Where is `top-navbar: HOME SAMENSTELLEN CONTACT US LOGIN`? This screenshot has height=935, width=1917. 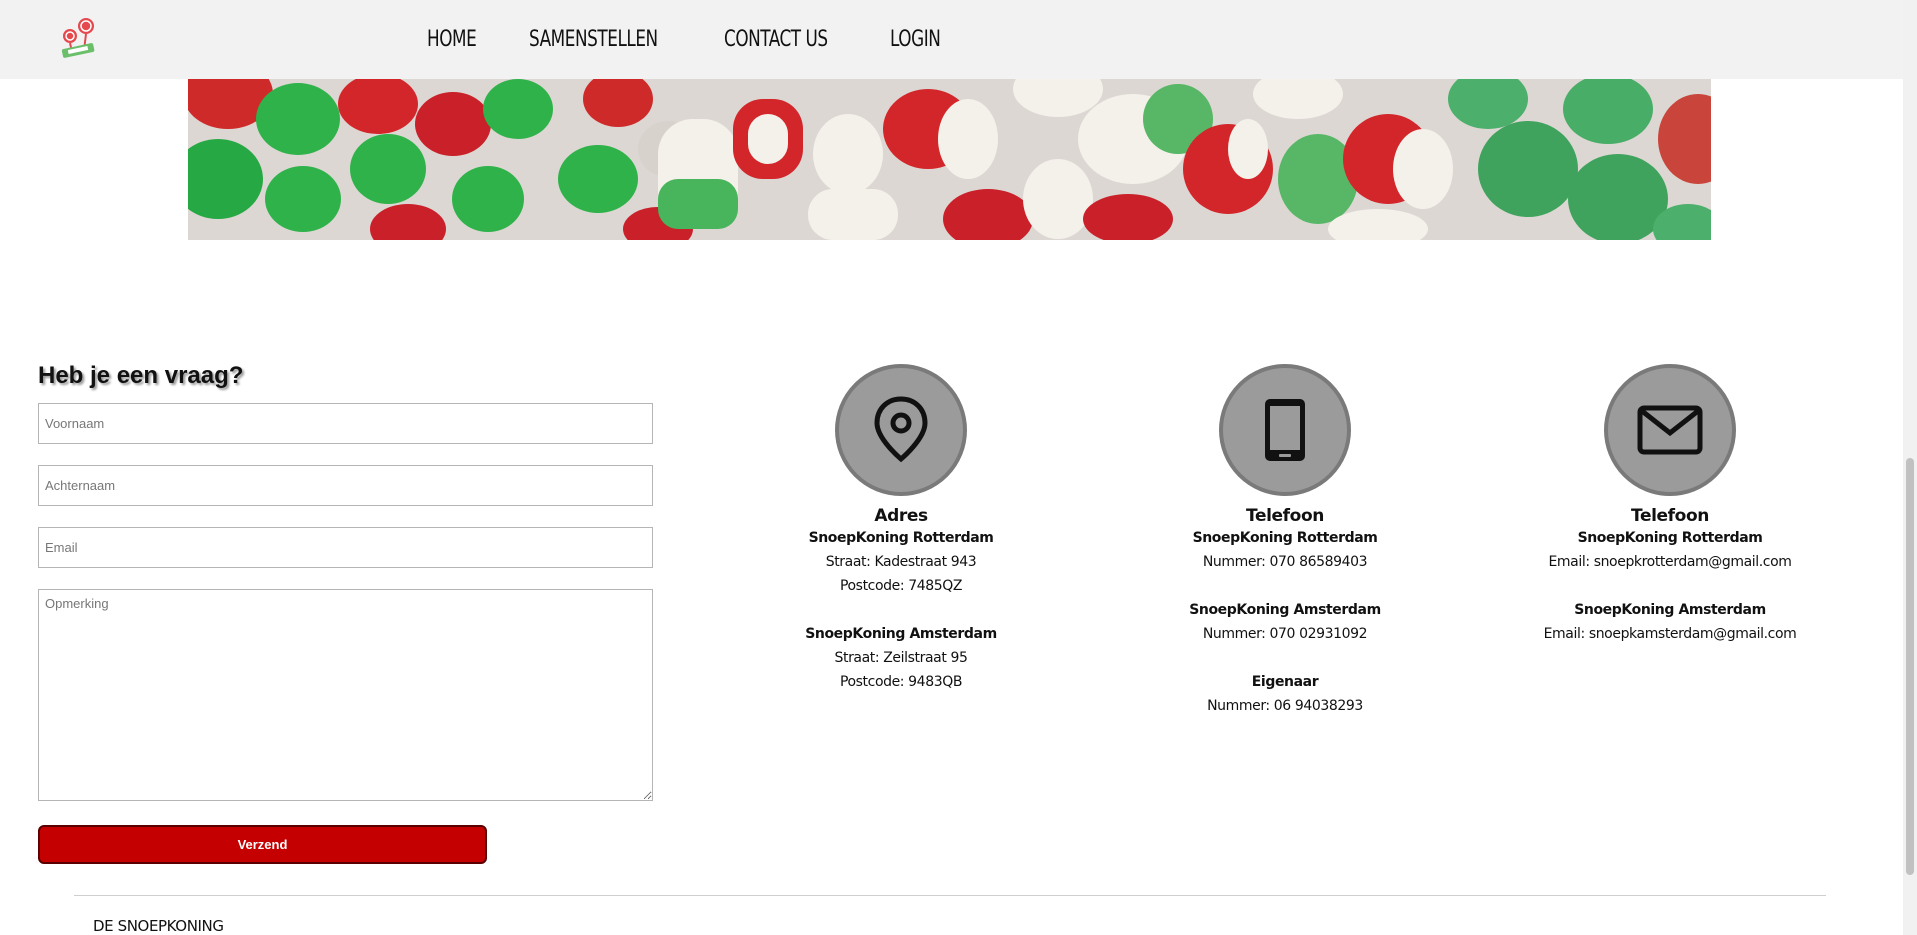
top-navbar: HOME SAMENSTELLEN CONTACT US LOGIN is located at coordinates (951, 39).